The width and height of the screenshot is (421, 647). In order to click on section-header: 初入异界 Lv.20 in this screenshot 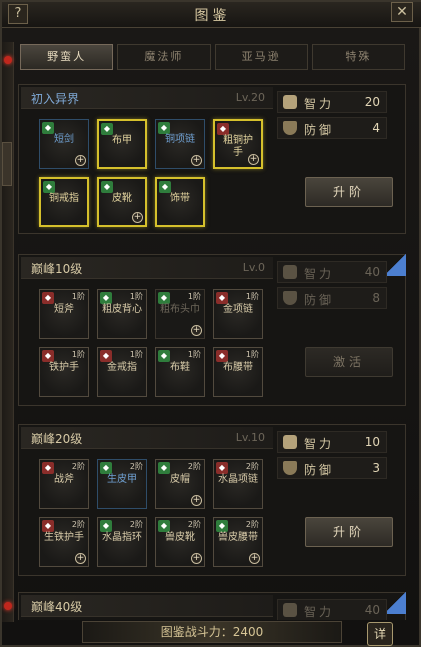, I will do `click(147, 98)`.